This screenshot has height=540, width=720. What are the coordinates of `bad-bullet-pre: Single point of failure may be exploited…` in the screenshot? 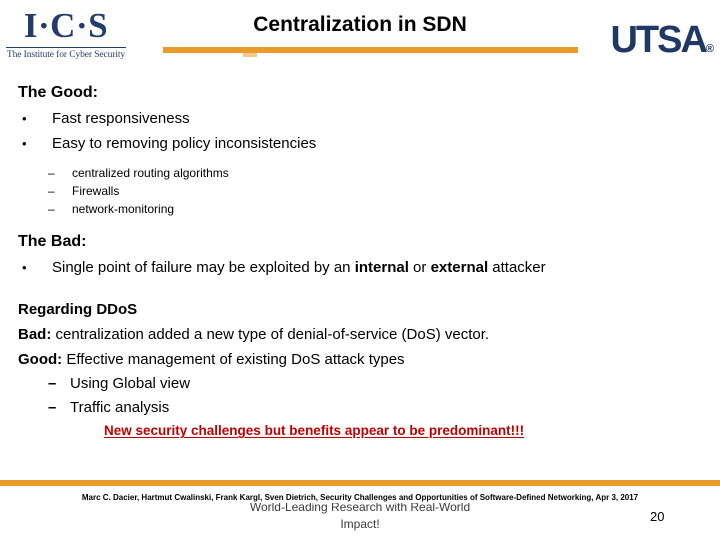 It's located at (203, 267).